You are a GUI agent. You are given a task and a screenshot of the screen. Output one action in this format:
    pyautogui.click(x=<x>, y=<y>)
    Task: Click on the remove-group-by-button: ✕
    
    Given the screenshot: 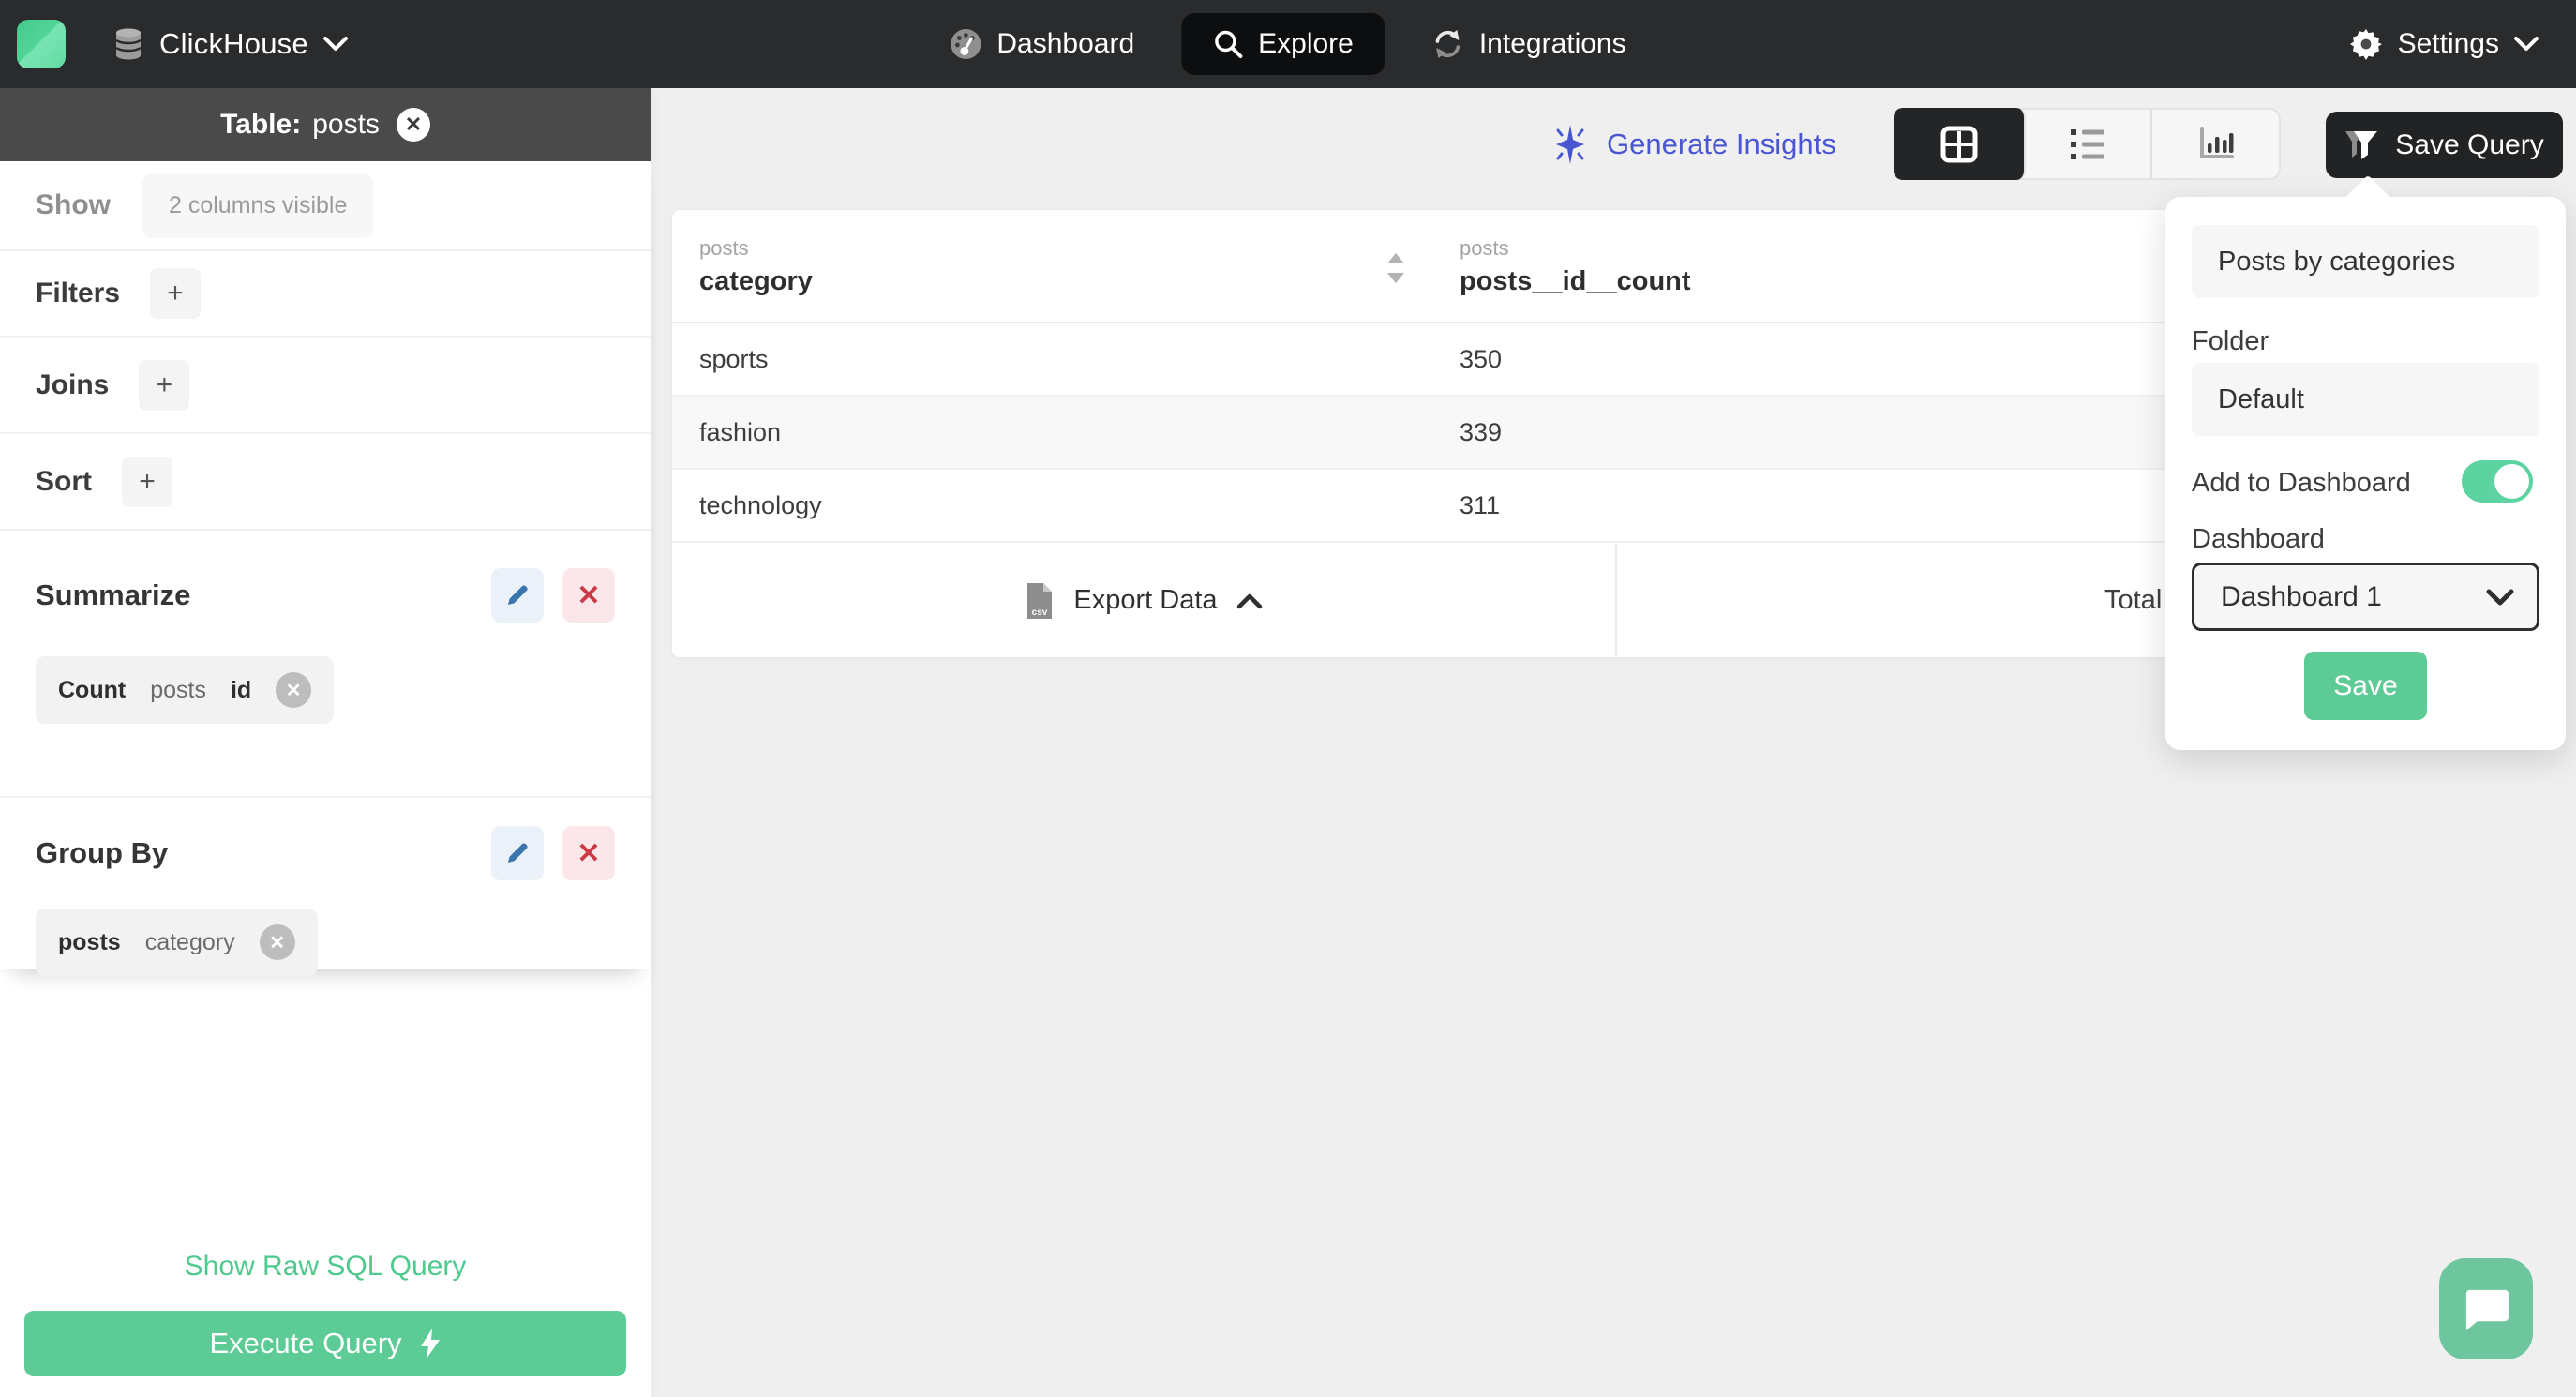 What is the action you would take?
    pyautogui.click(x=589, y=853)
    